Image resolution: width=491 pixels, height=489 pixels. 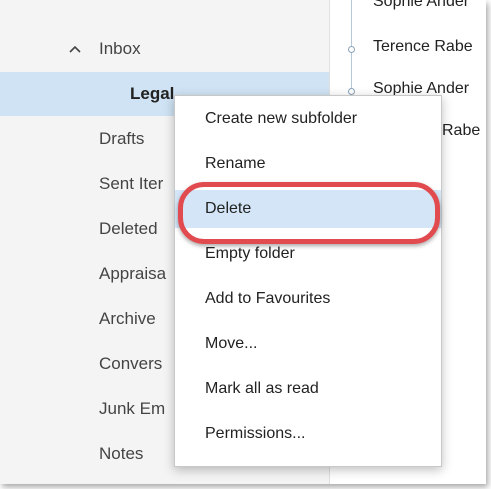 I want to click on menu-item-label: Add to Favourites, so click(x=268, y=298).